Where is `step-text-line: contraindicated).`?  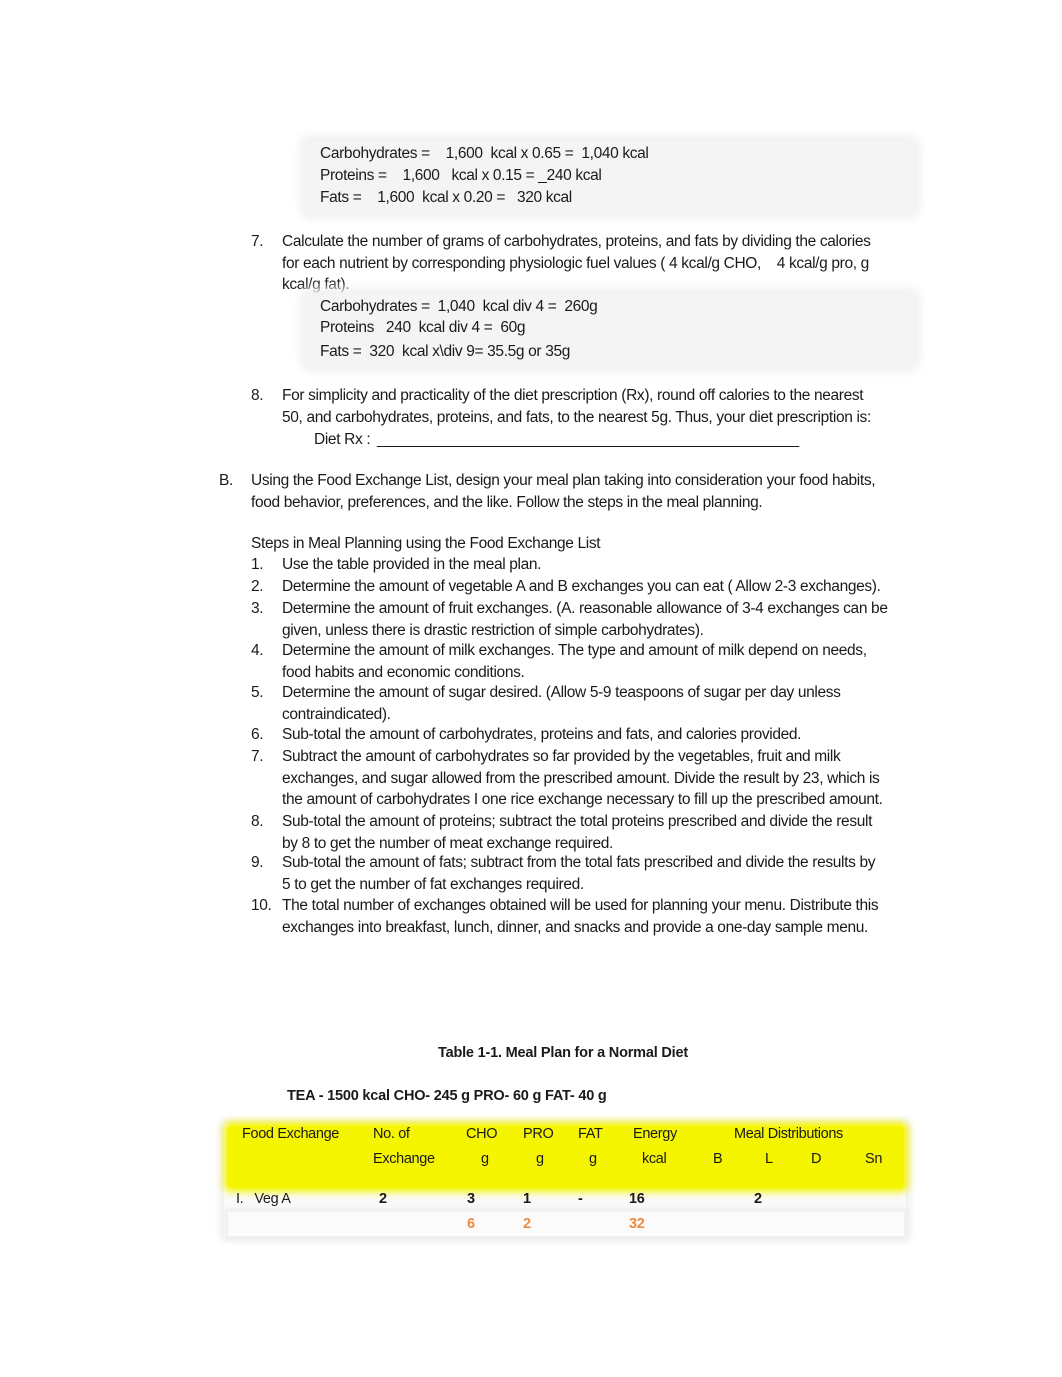 step-text-line: contraindicated). is located at coordinates (336, 714).